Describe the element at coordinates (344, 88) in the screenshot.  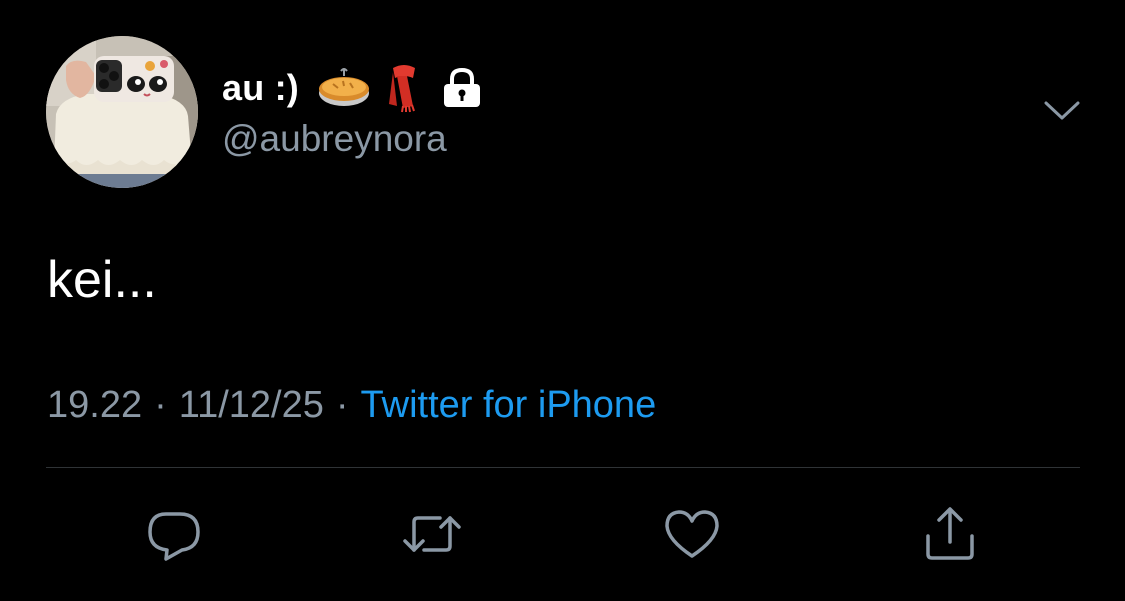
I see `pie-icon` at that location.